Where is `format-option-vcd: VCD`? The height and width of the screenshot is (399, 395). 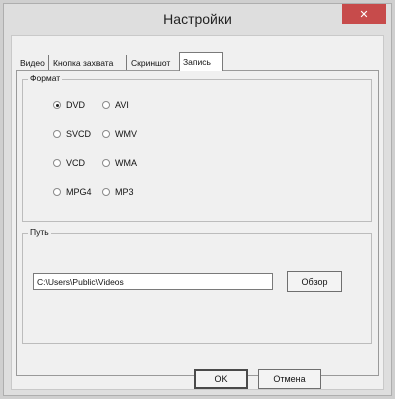 format-option-vcd: VCD is located at coordinates (69, 163).